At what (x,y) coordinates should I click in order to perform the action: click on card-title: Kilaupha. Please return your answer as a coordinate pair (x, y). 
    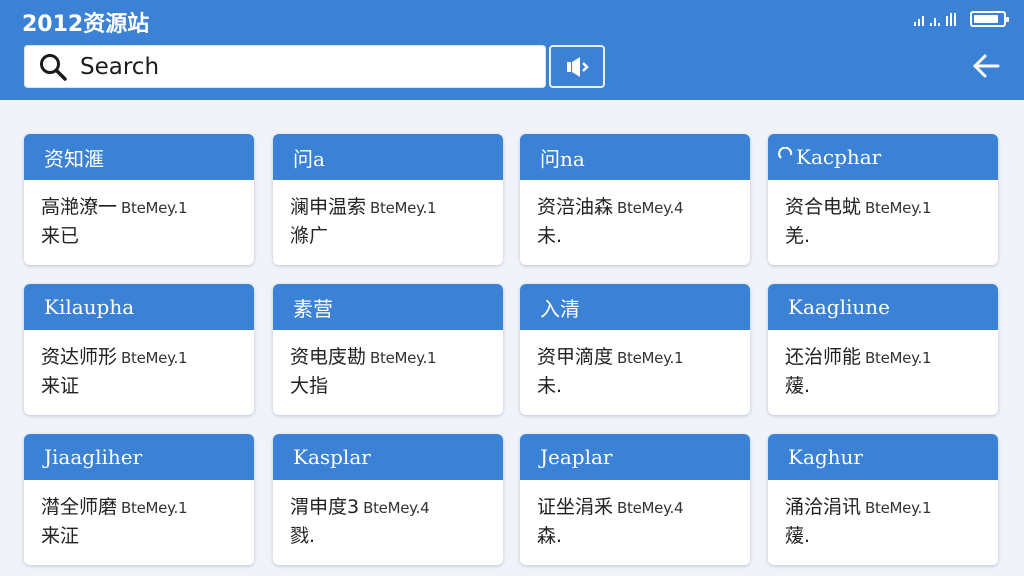
    Looking at the image, I should click on (89, 307).